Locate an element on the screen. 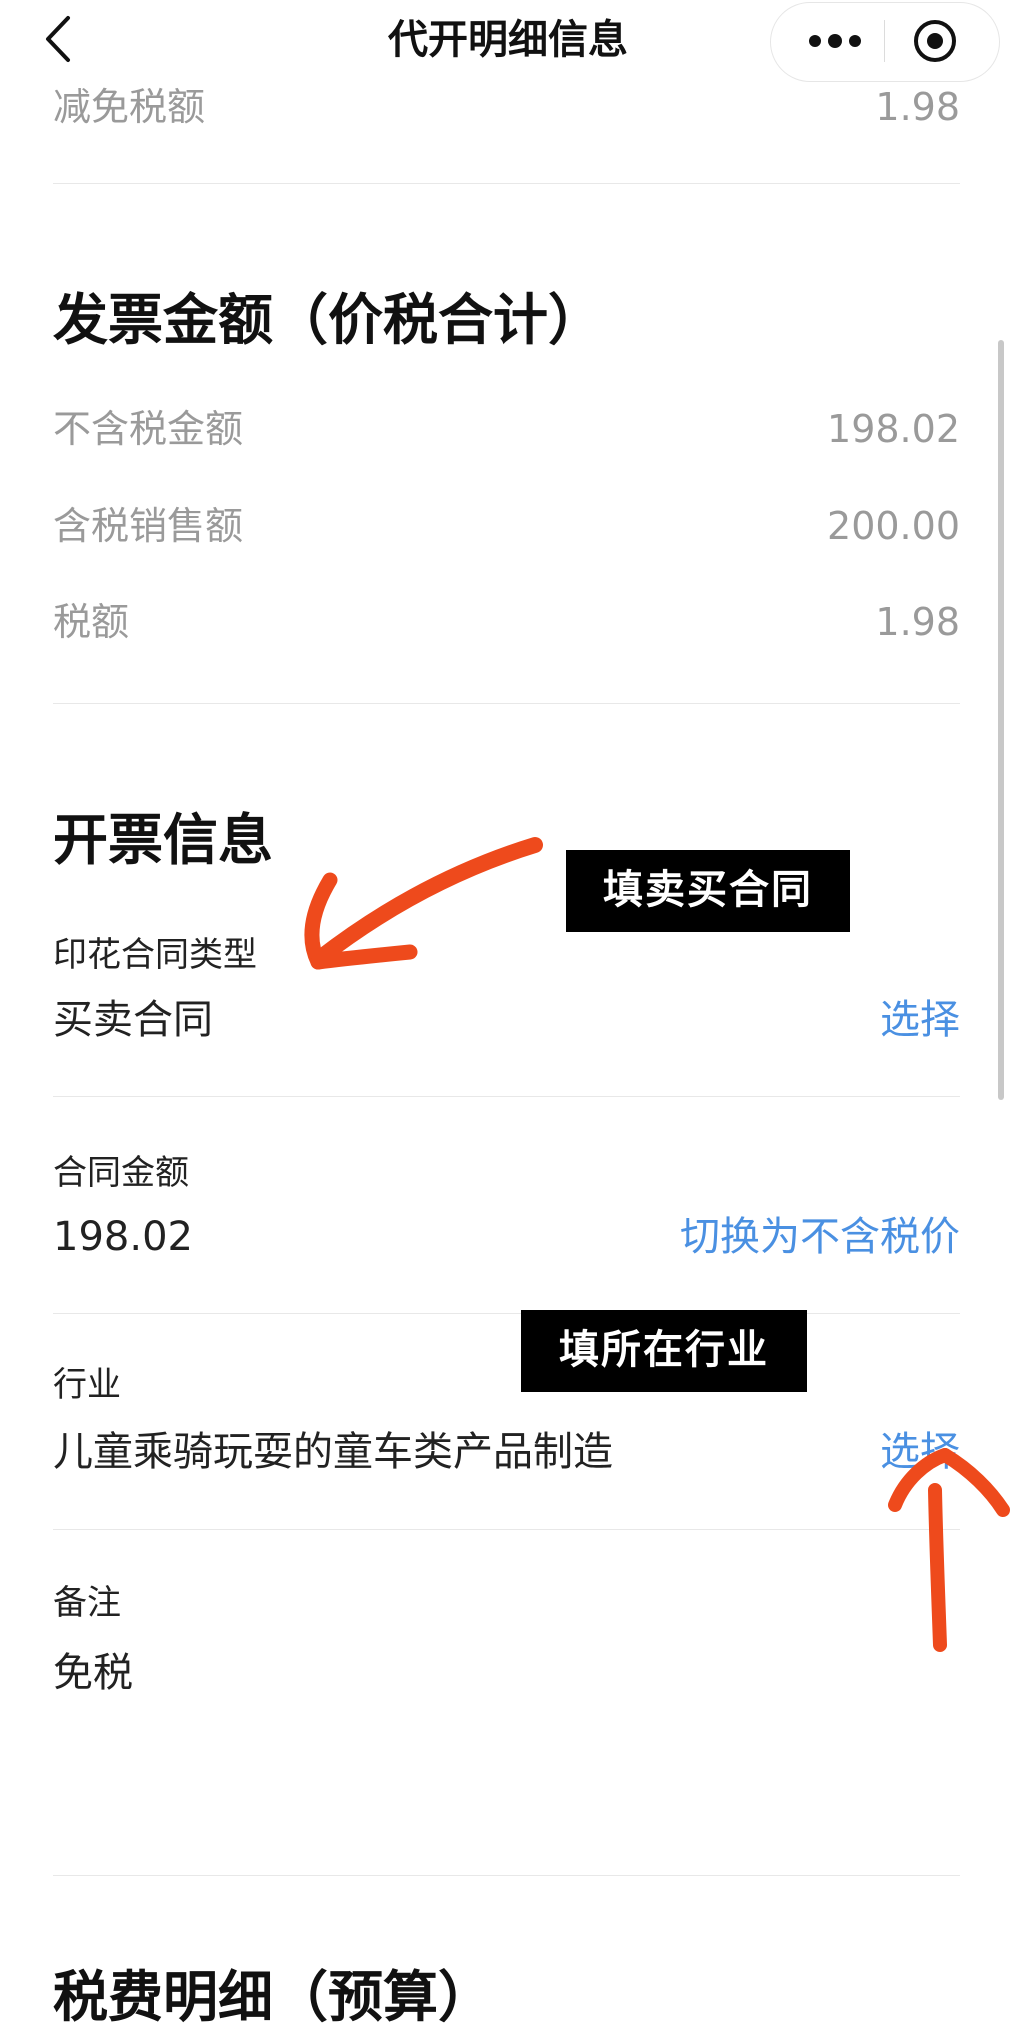 The height and width of the screenshot is (2032, 1016). target-circle-icon is located at coordinates (935, 41).